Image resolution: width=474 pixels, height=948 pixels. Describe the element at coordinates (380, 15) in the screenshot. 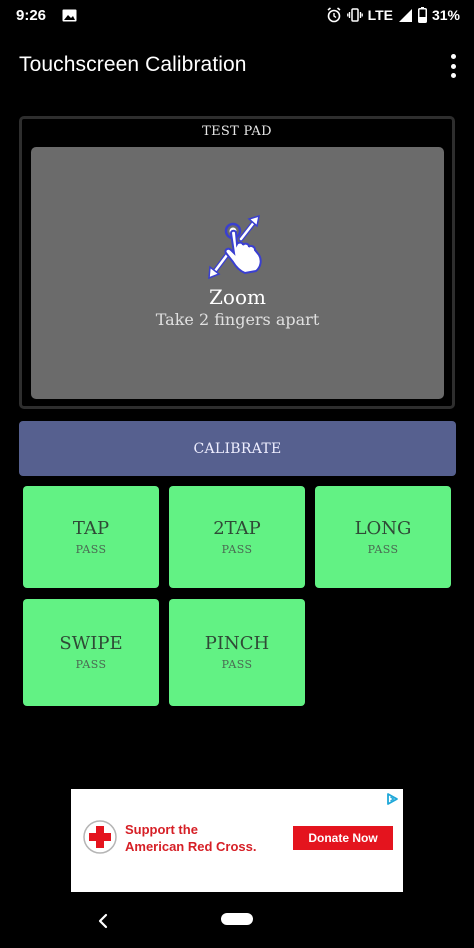

I see `network-type: LTE` at that location.